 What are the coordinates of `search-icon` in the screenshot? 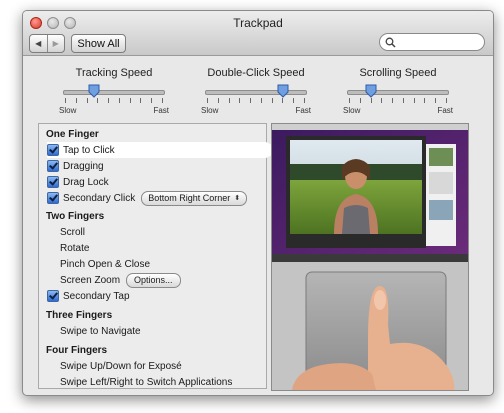 It's located at (390, 42).